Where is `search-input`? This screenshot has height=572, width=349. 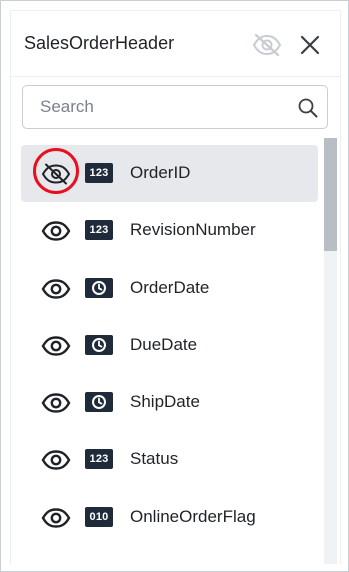 search-input is located at coordinates (175, 107).